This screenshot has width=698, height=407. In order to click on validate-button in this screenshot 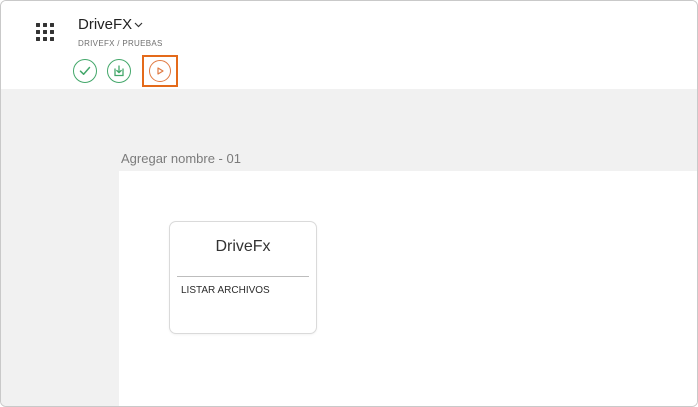, I will do `click(85, 71)`.